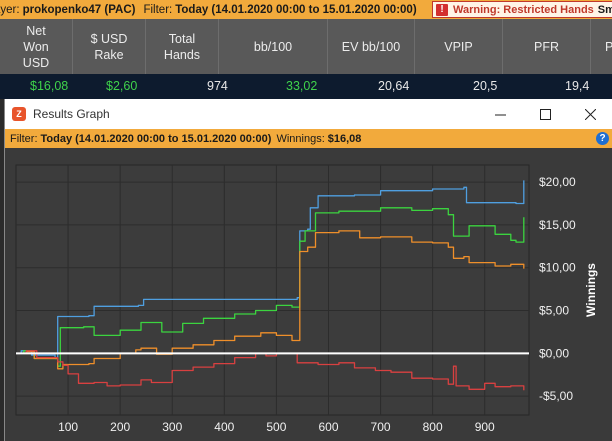  What do you see at coordinates (591, 290) in the screenshot?
I see `y-axis-label: Winnings` at bounding box center [591, 290].